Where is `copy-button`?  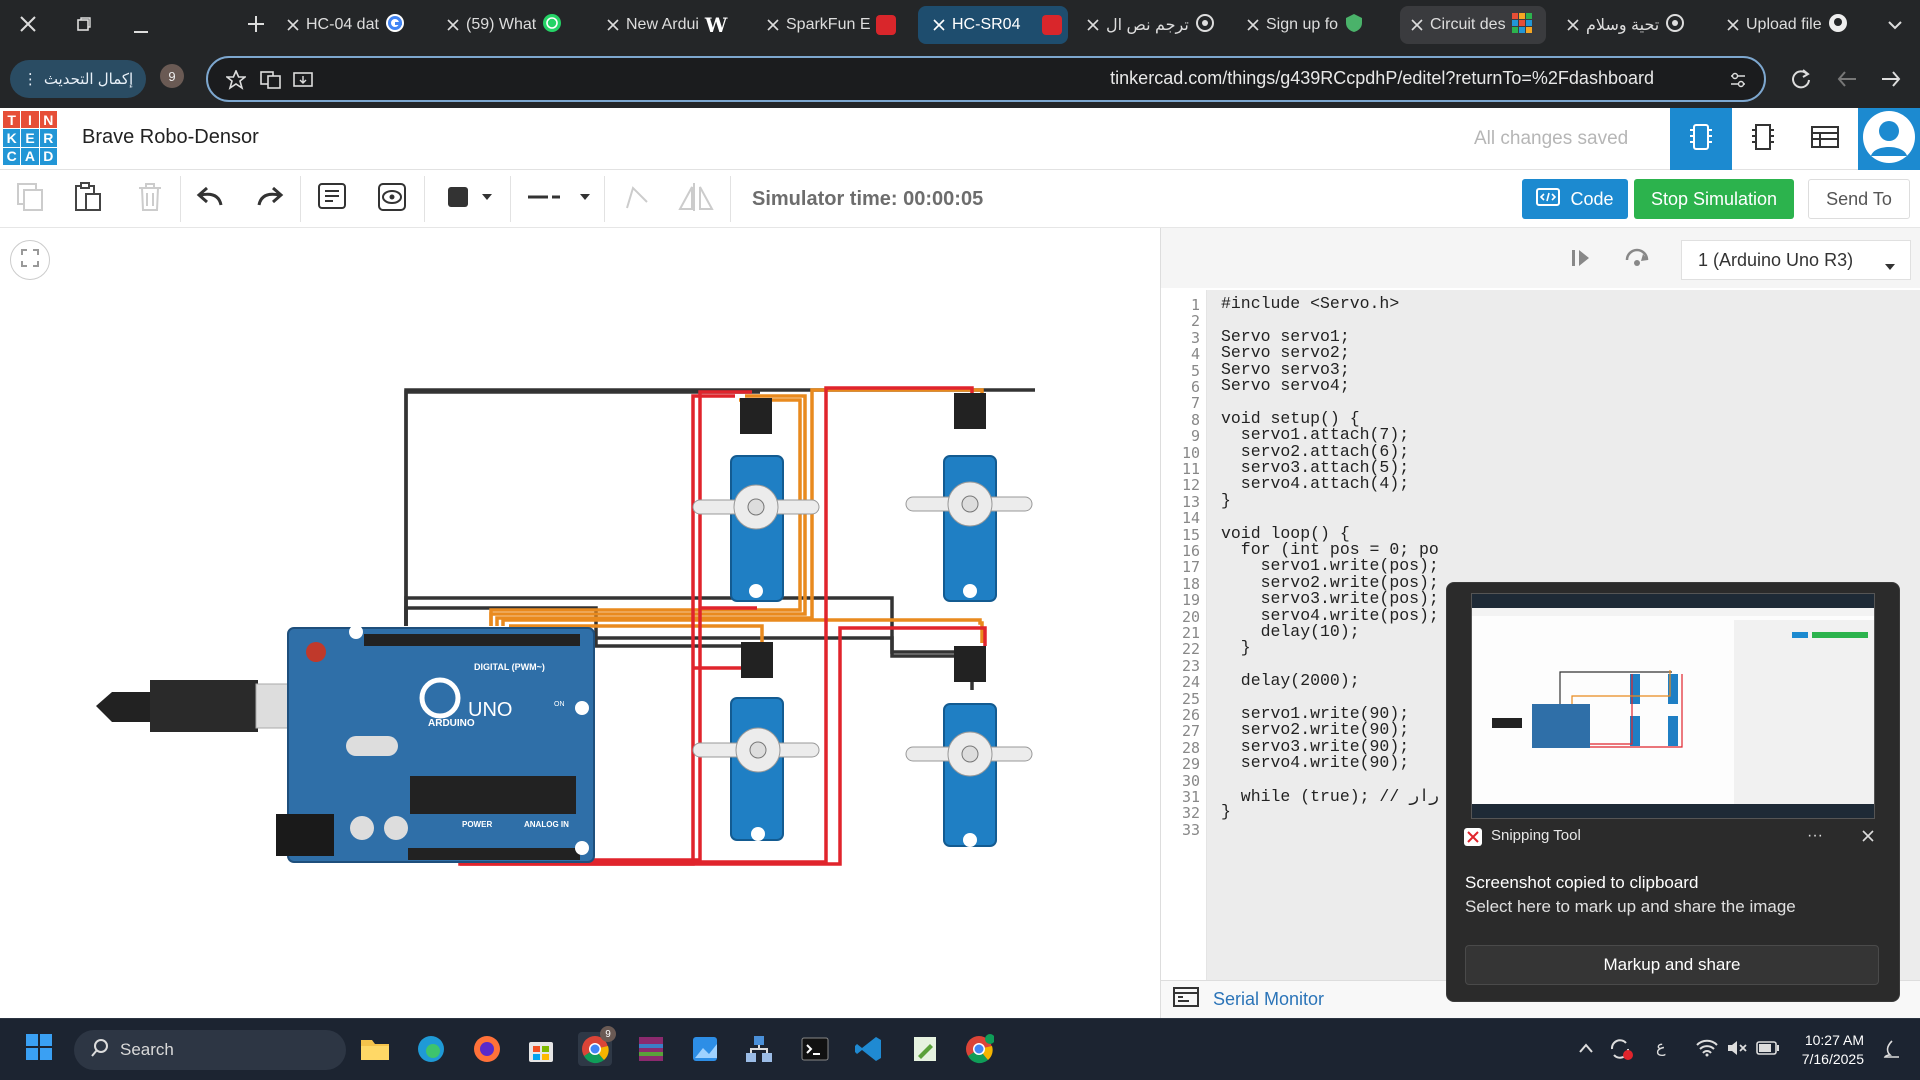
copy-button is located at coordinates (30, 199).